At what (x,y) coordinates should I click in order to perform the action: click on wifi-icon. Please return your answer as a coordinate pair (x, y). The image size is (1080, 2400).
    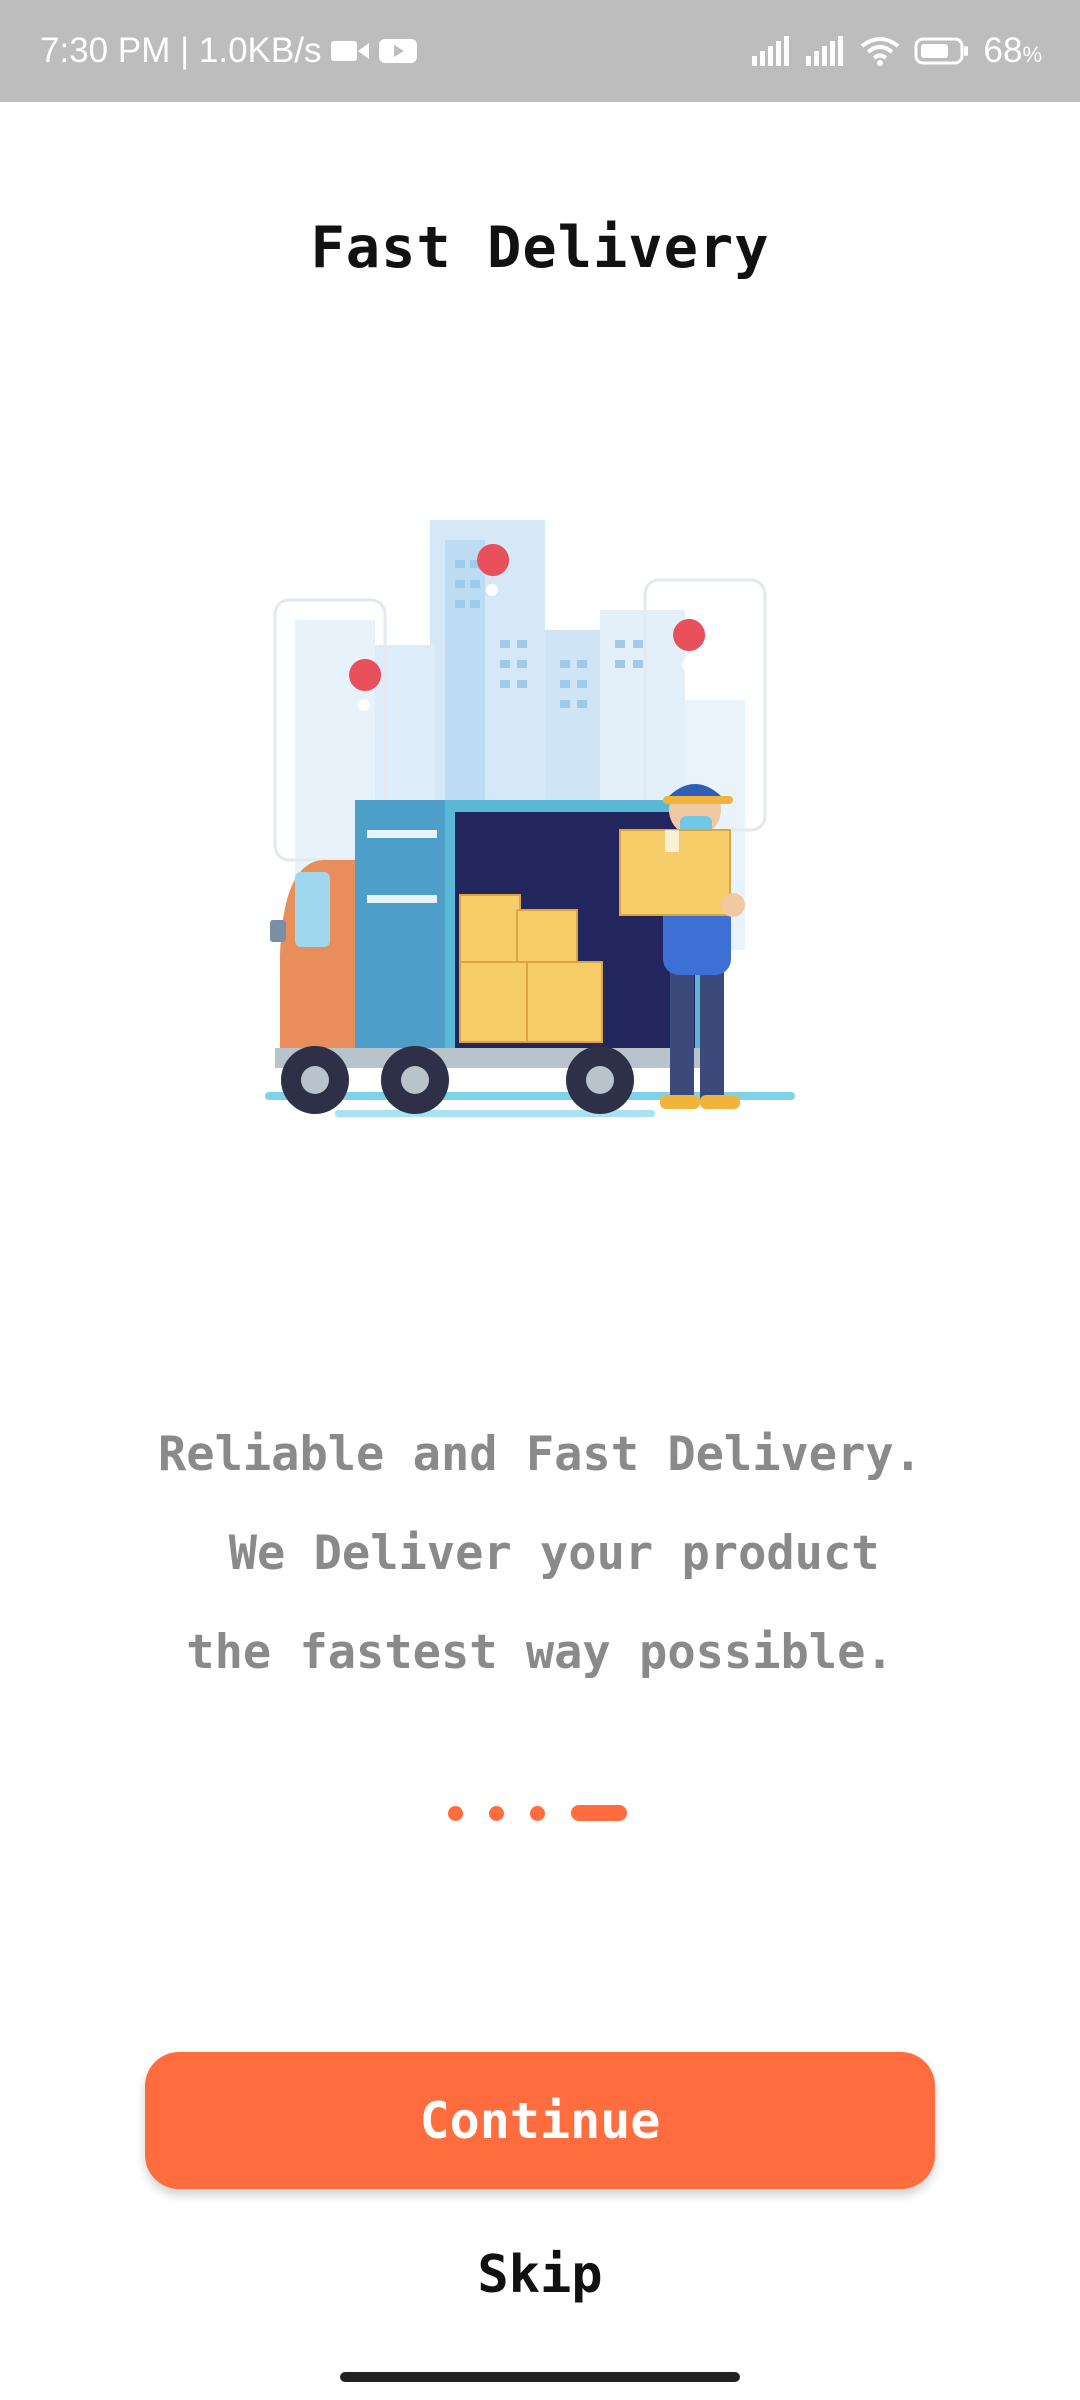
    Looking at the image, I should click on (880, 51).